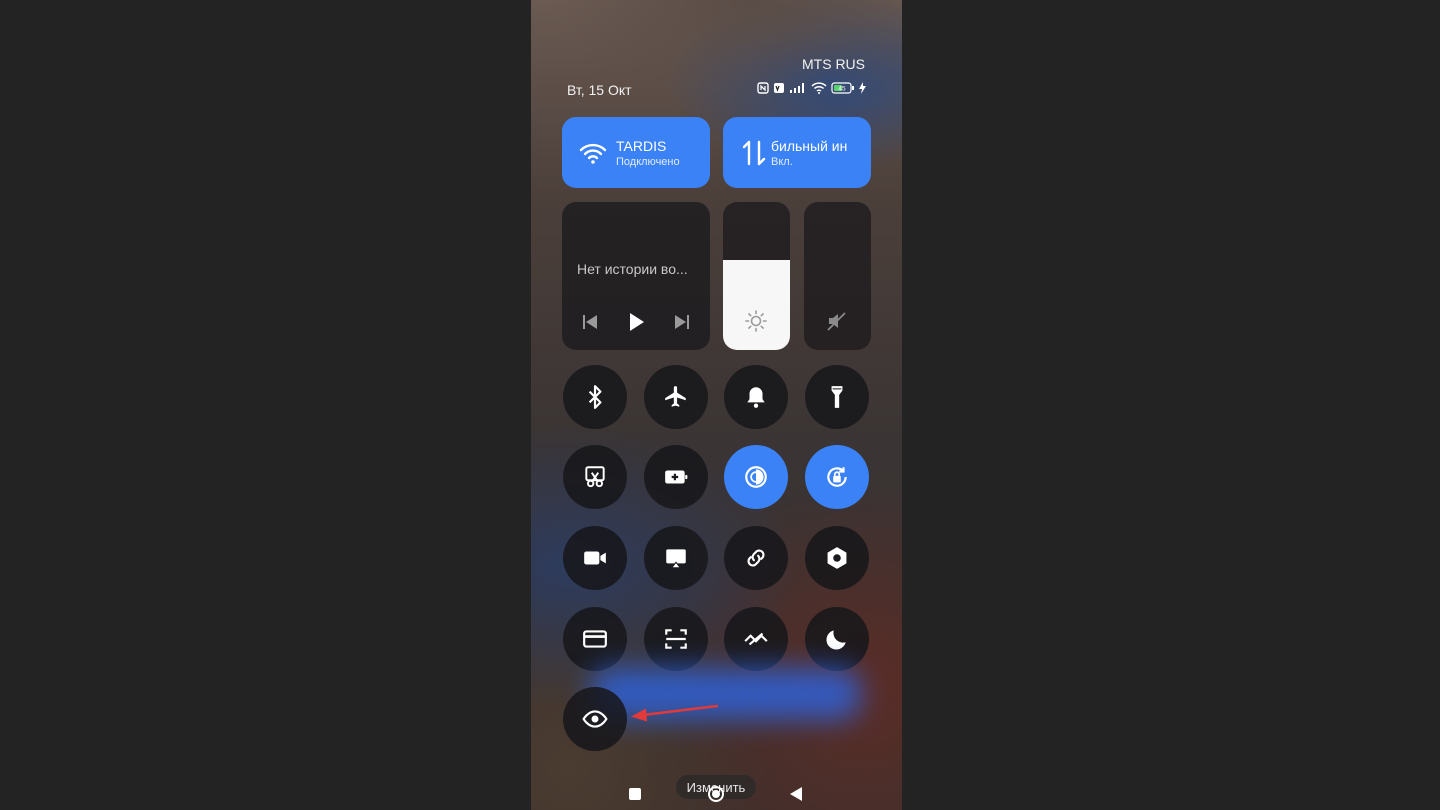 The image size is (1440, 810). What do you see at coordinates (648, 161) in the screenshot?
I see `wifi-status: Подключено` at bounding box center [648, 161].